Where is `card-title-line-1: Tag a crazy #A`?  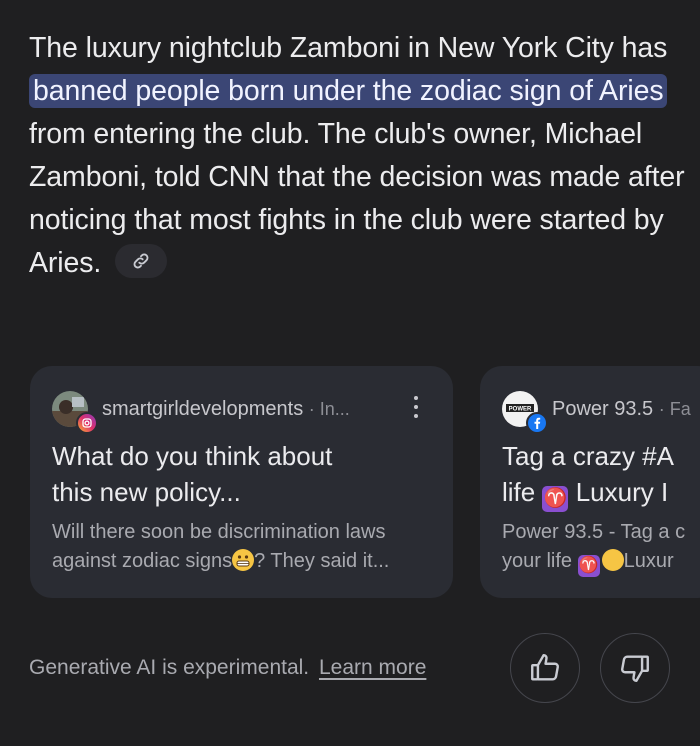
card-title-line-1: Tag a crazy #A is located at coordinates (588, 456).